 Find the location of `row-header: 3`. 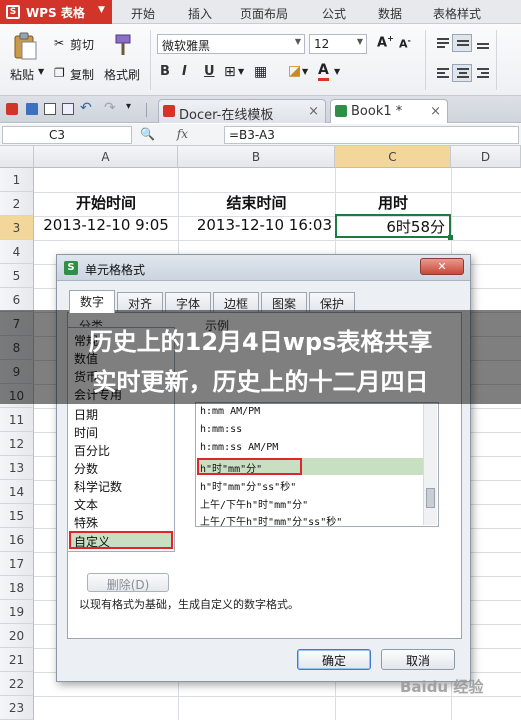

row-header: 3 is located at coordinates (17, 228).